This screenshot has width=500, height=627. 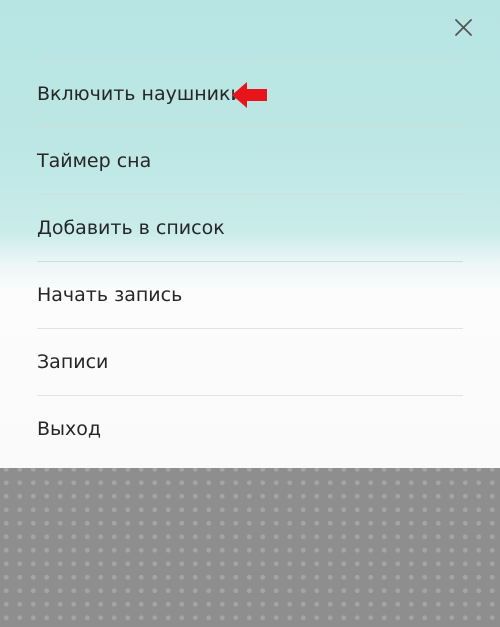 What do you see at coordinates (73, 362) in the screenshot?
I see `menu-item-label: Записи` at bounding box center [73, 362].